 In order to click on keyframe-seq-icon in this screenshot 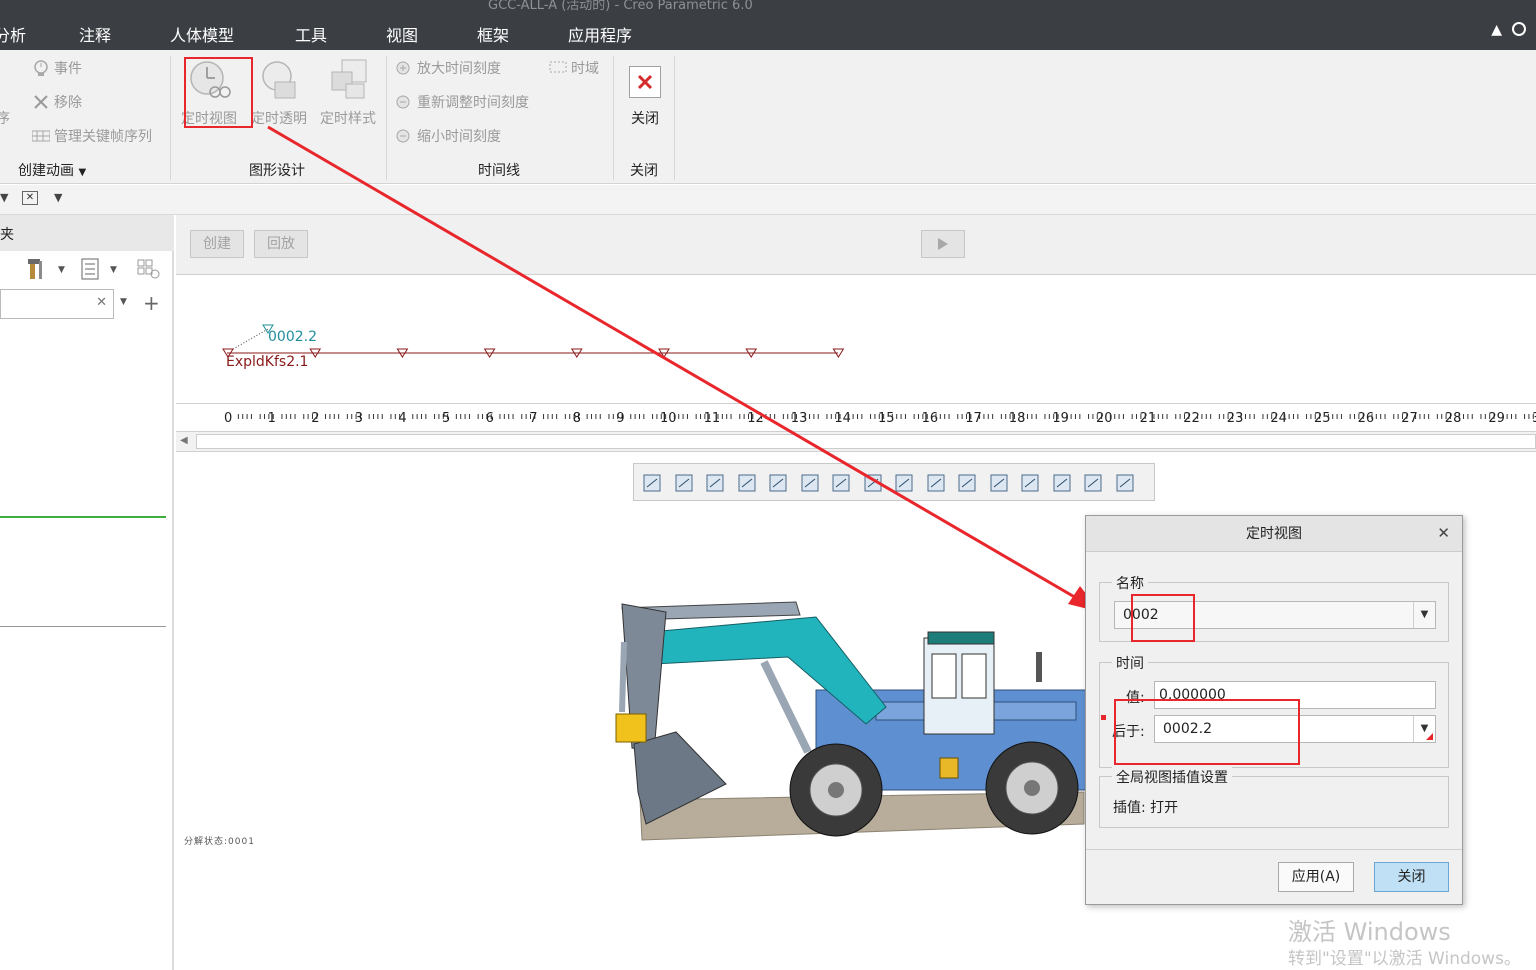, I will do `click(41, 136)`.